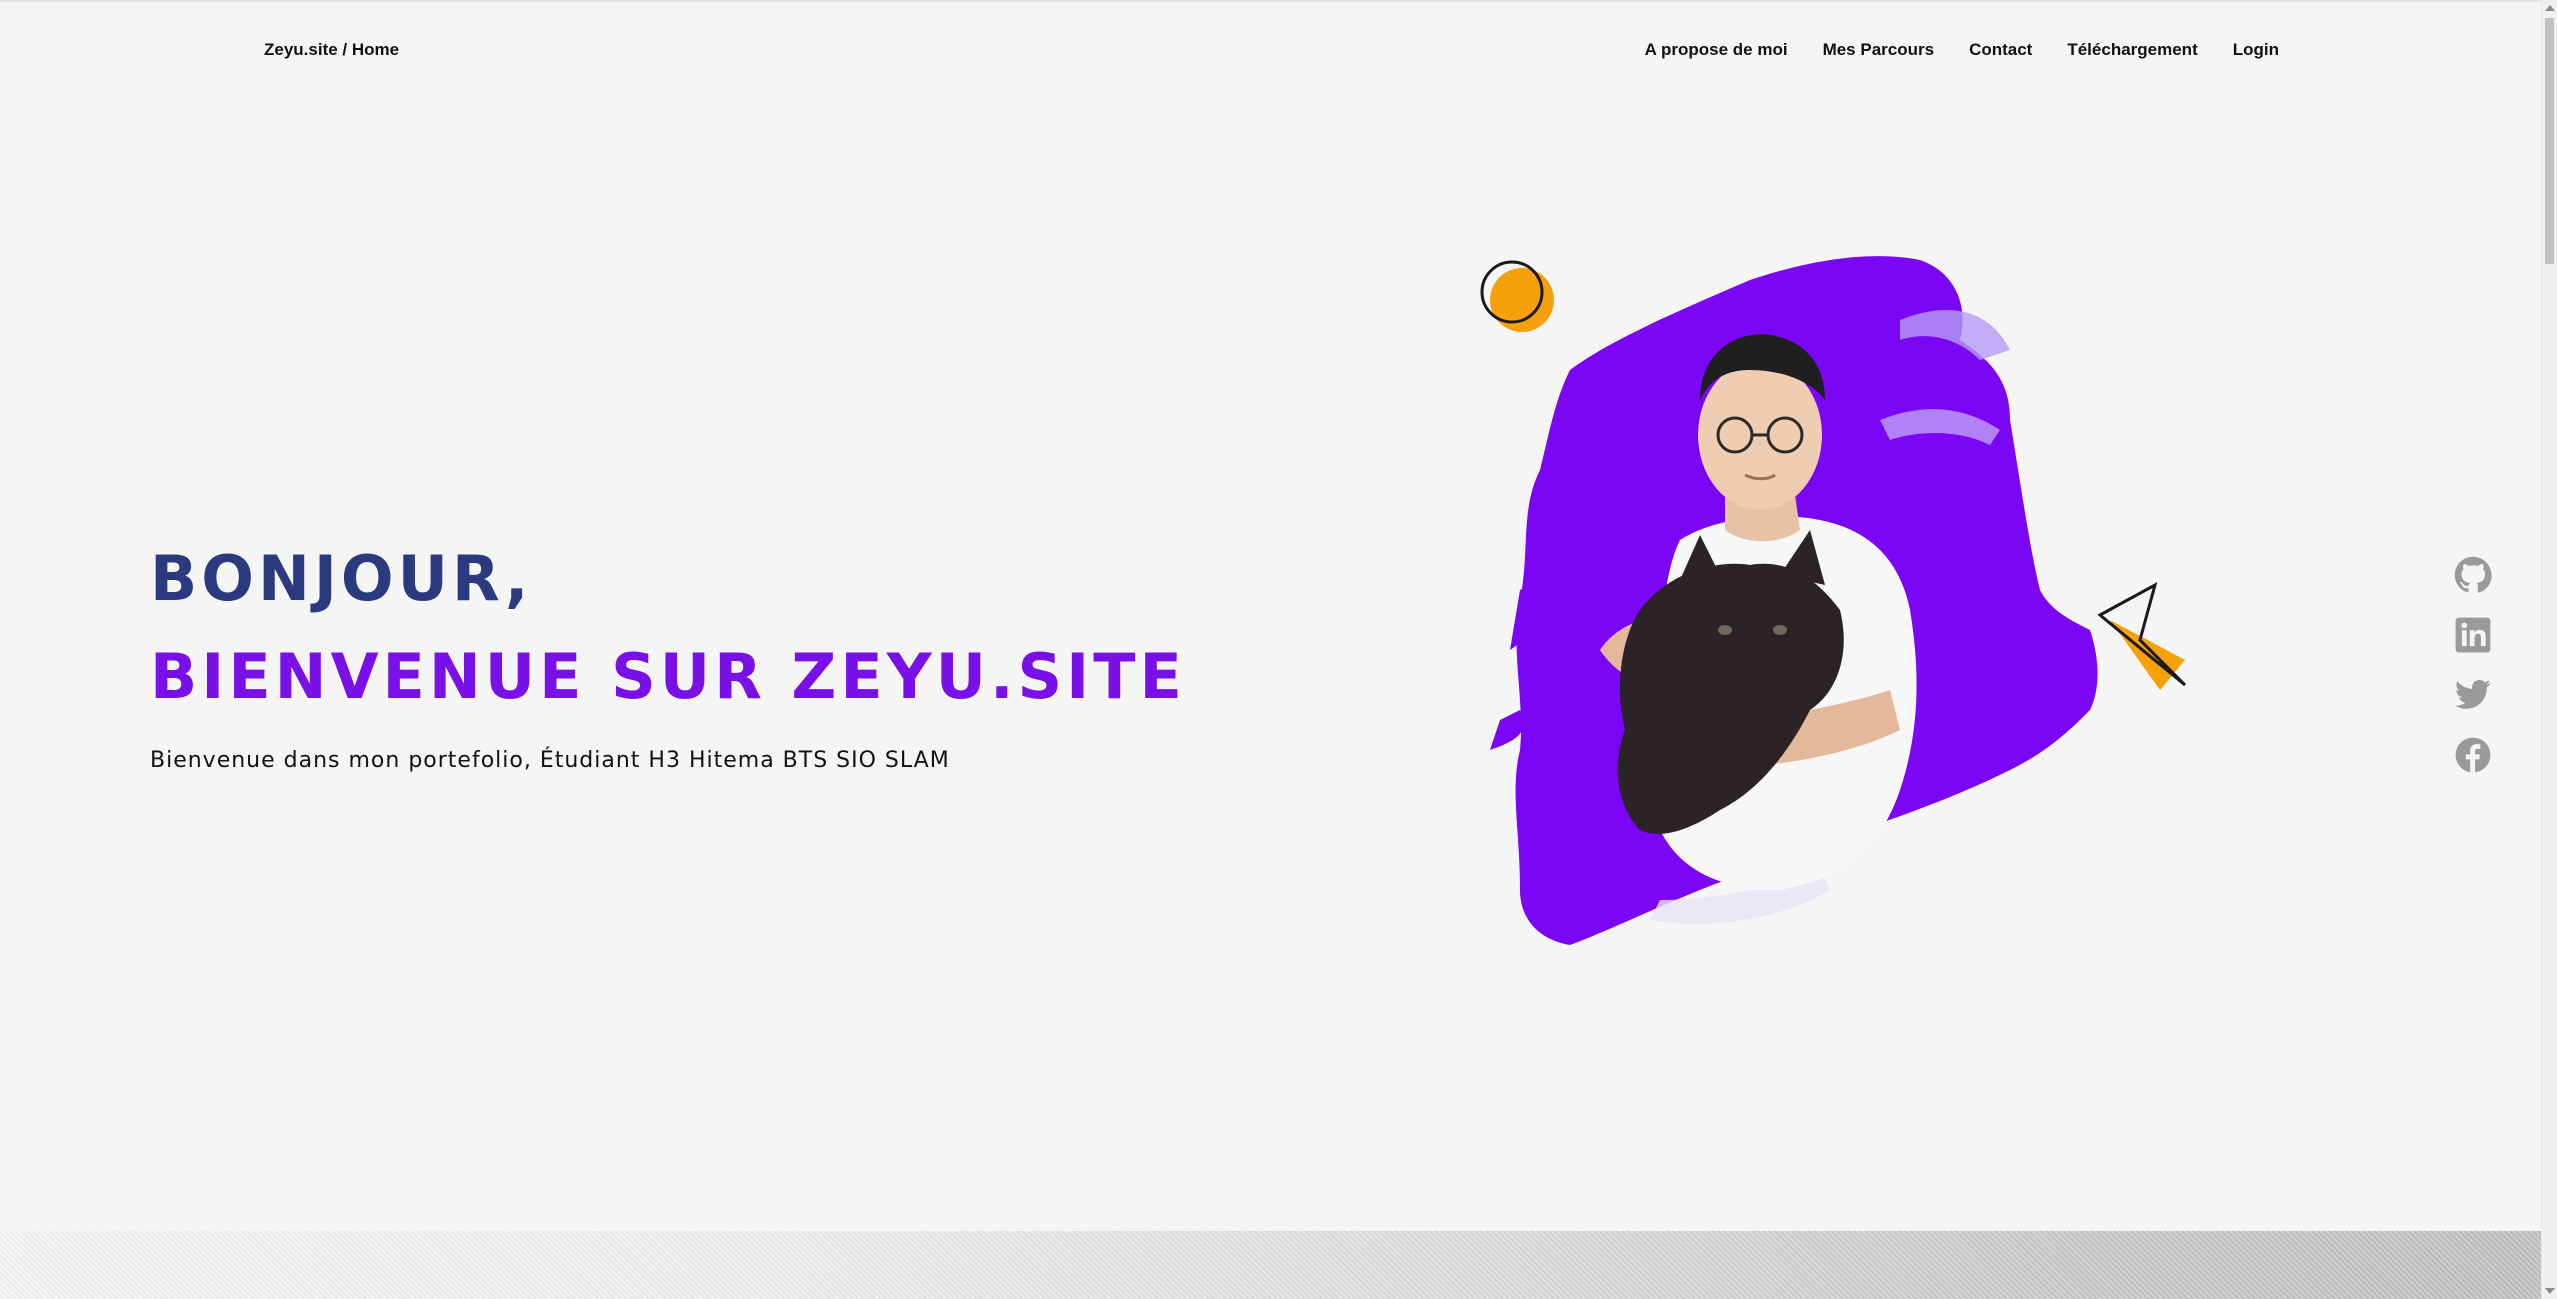 The height and width of the screenshot is (1299, 2557). I want to click on next-section-preview, so click(1271, 1265).